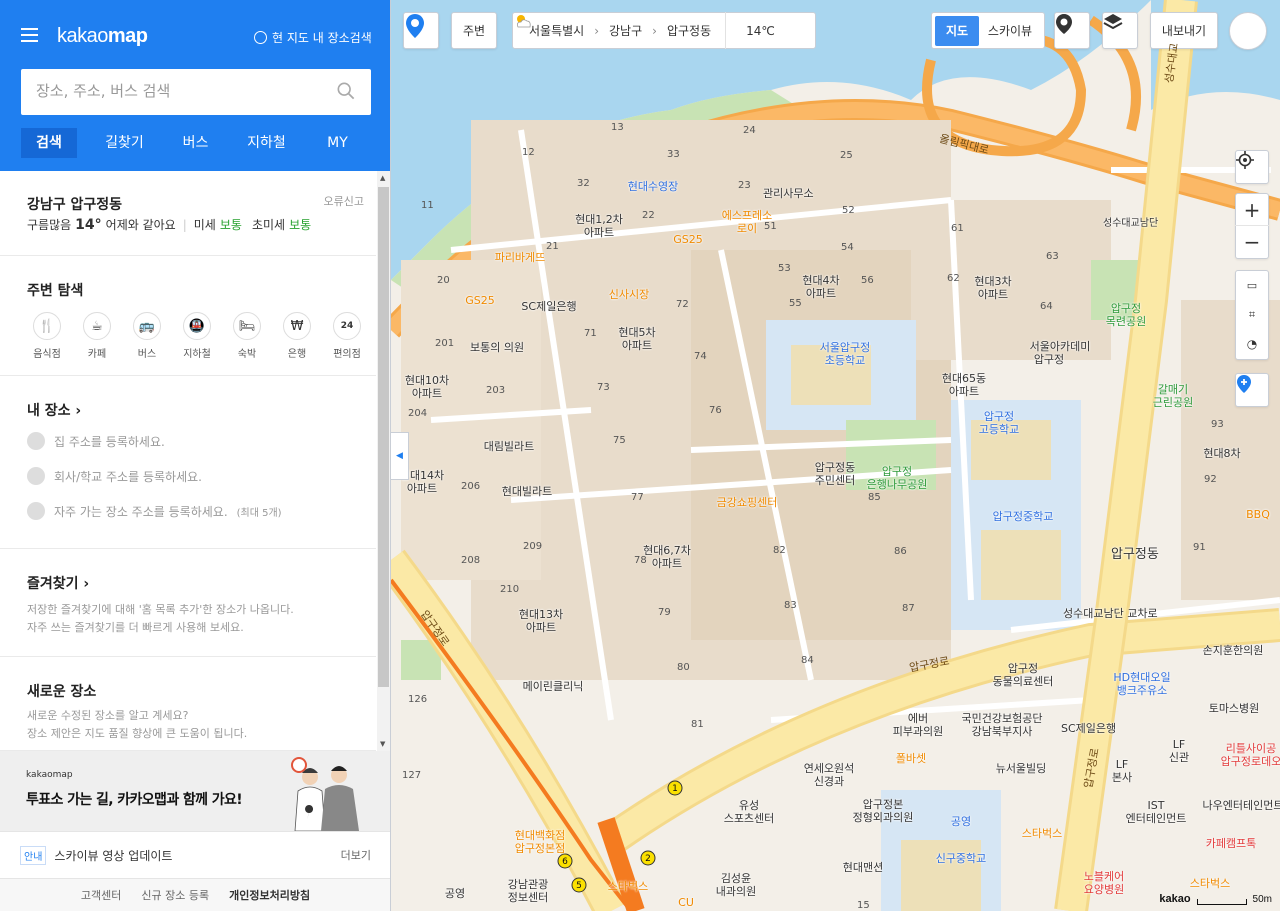 This screenshot has width=1280, height=911. I want to click on category-subway: 🚇 지하철, so click(197, 336).